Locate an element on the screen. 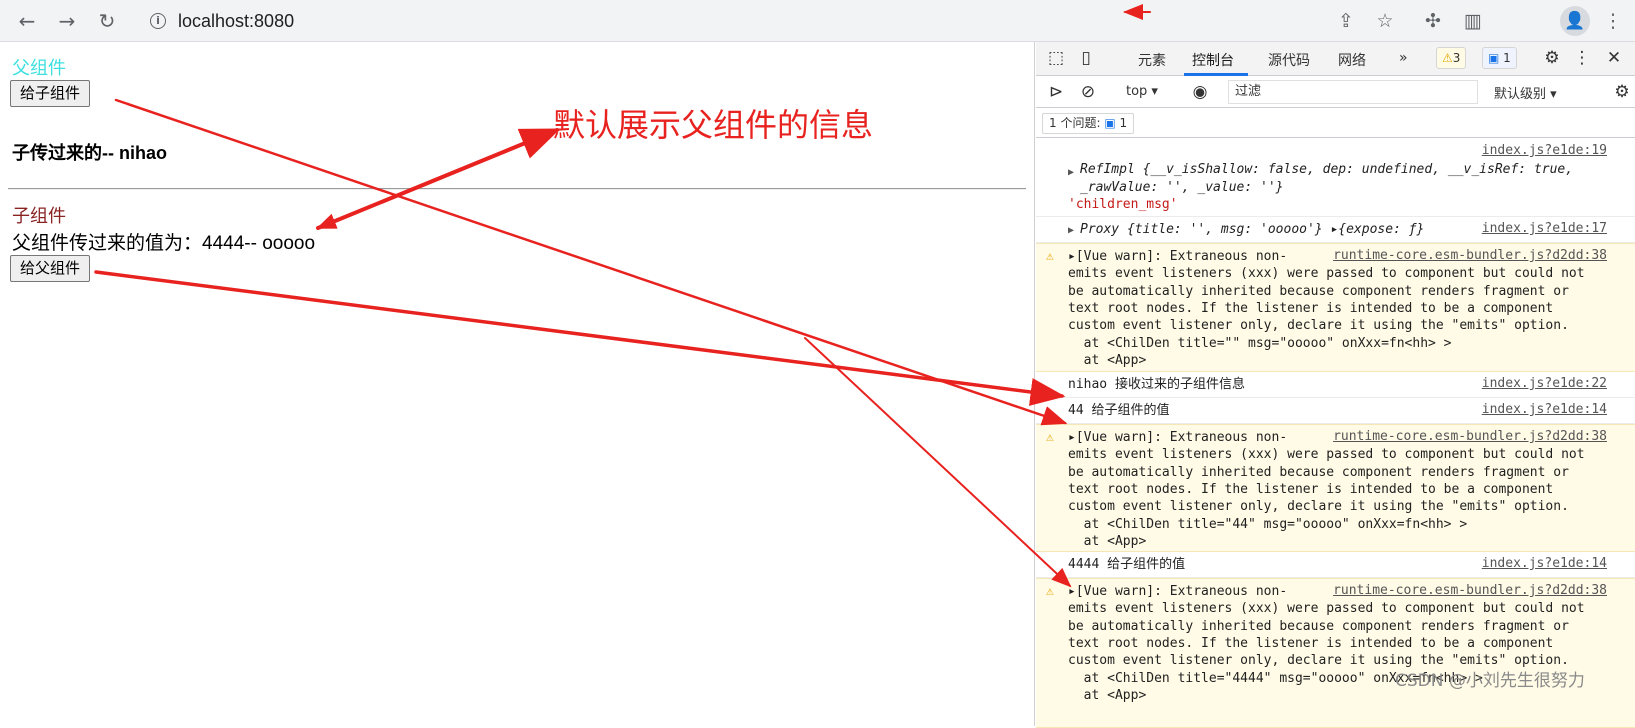  site-info-icon: i is located at coordinates (158, 21).